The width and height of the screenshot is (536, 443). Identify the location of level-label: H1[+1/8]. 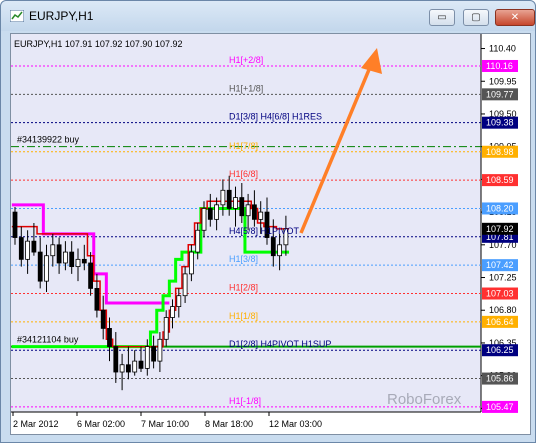
(246, 88).